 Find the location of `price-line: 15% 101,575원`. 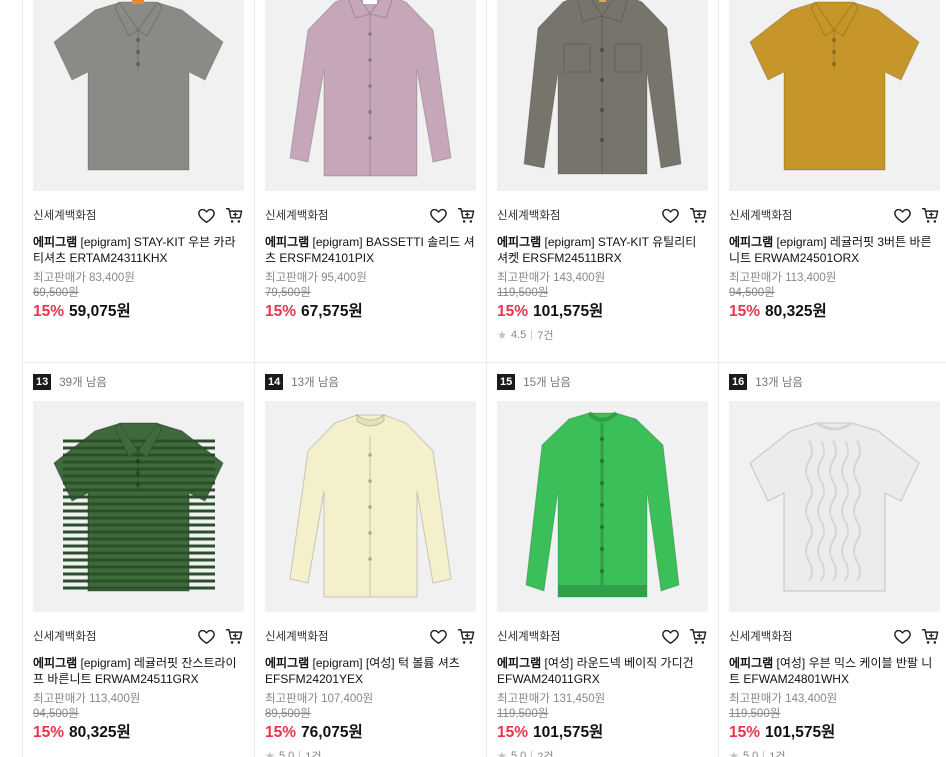

price-line: 15% 101,575원 is located at coordinates (834, 733).